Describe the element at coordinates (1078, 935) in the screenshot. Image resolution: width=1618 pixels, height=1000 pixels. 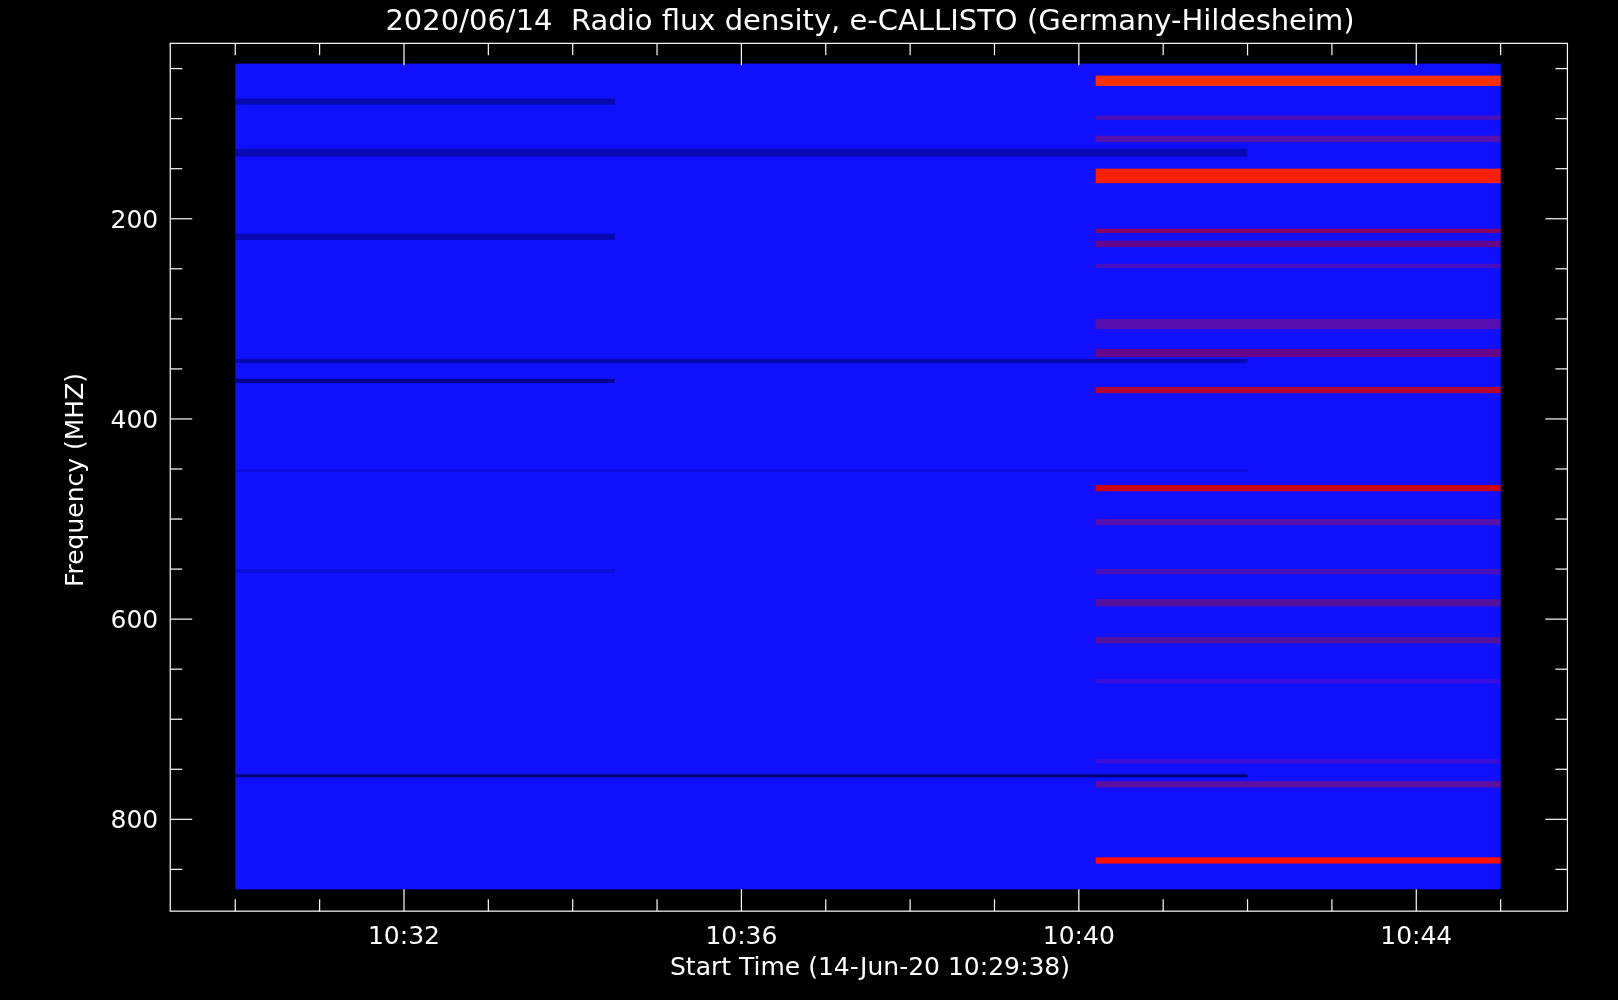
I see `x-tick-label: 10:40` at that location.